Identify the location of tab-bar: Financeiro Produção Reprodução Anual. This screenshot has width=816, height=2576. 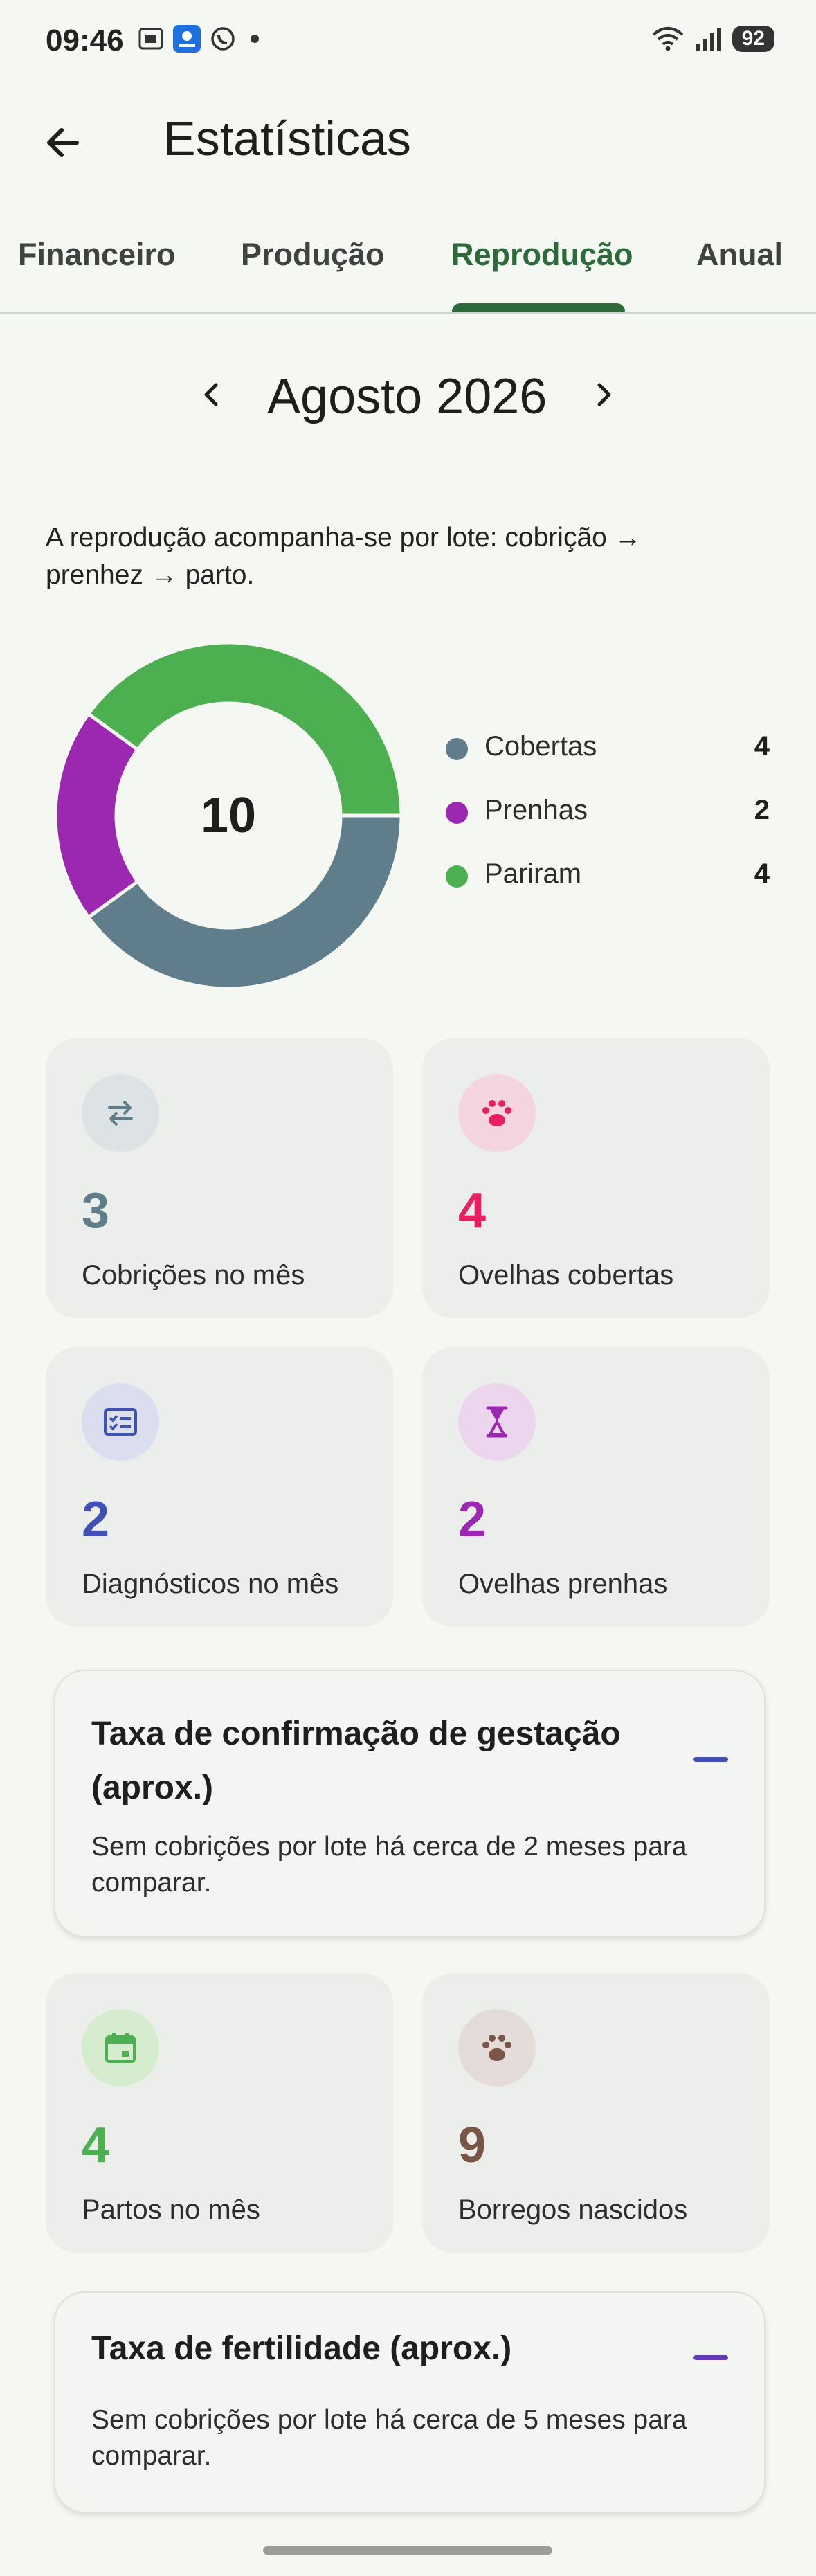
(408, 271).